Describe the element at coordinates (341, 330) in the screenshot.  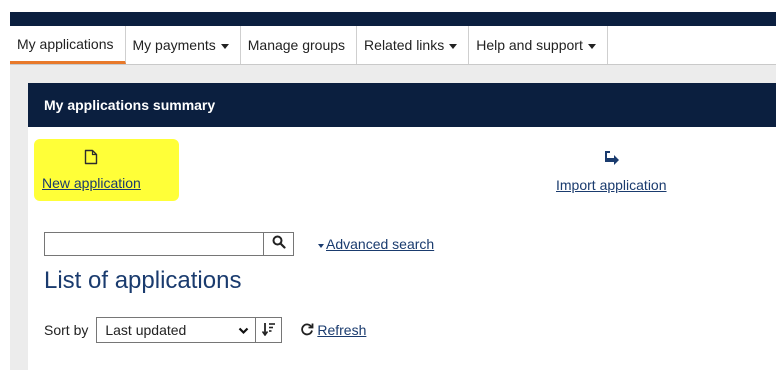
I see `refresh-link: Refresh` at that location.